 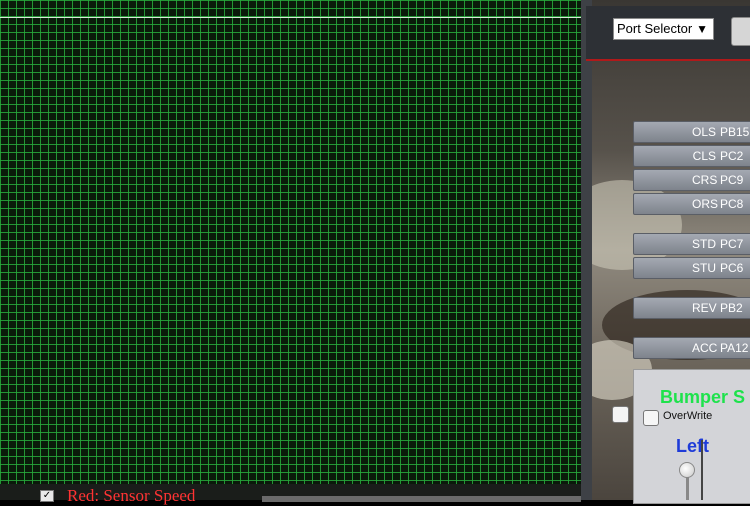 I want to click on left-bumper-slider-thumb, so click(x=687, y=470).